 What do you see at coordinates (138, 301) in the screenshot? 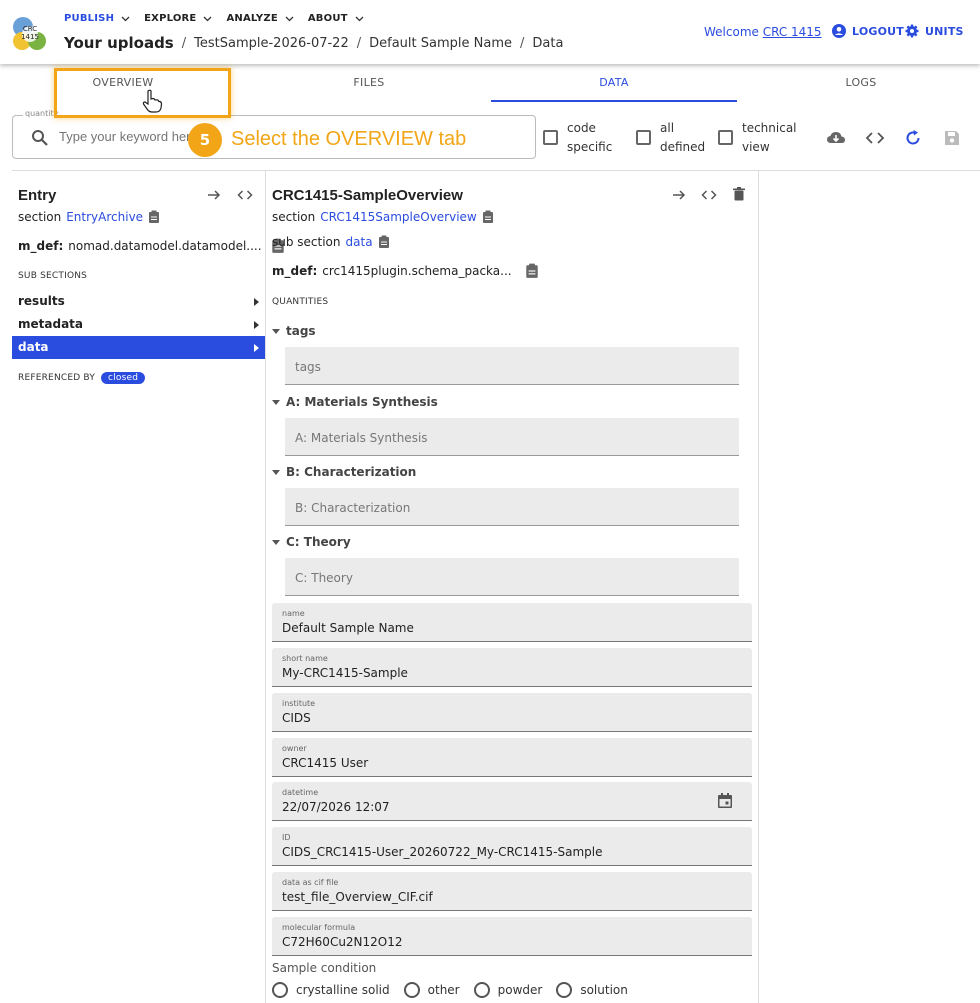
I see `subsection-results: results` at bounding box center [138, 301].